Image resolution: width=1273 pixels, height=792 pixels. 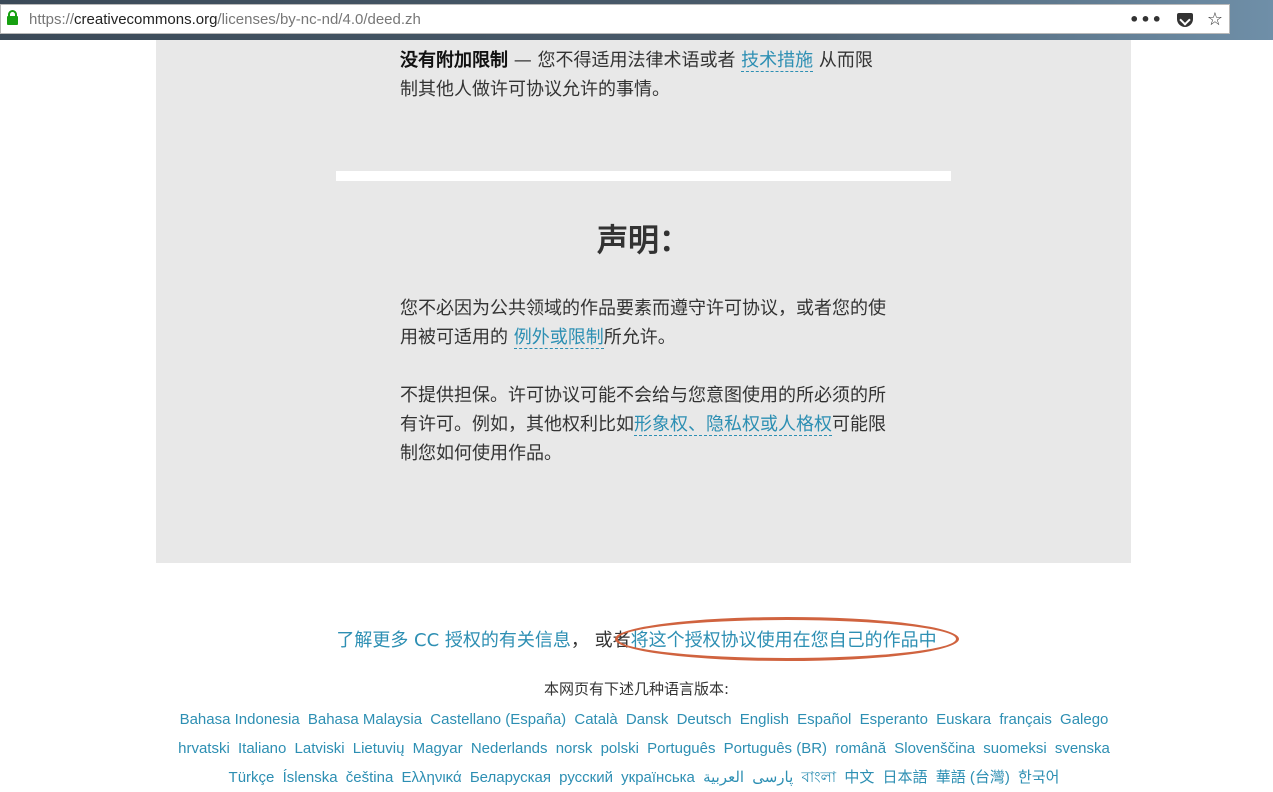 What do you see at coordinates (586, 777) in the screenshot?
I see `language-link: русский` at bounding box center [586, 777].